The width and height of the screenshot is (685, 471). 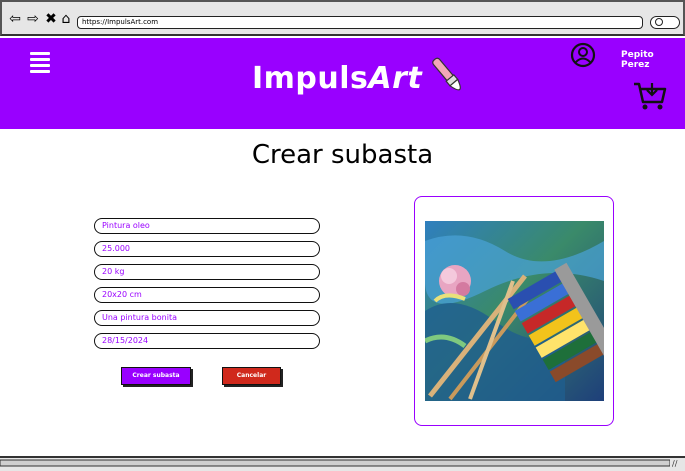 What do you see at coordinates (207, 318) in the screenshot?
I see `description-field: Una pintura bonita` at bounding box center [207, 318].